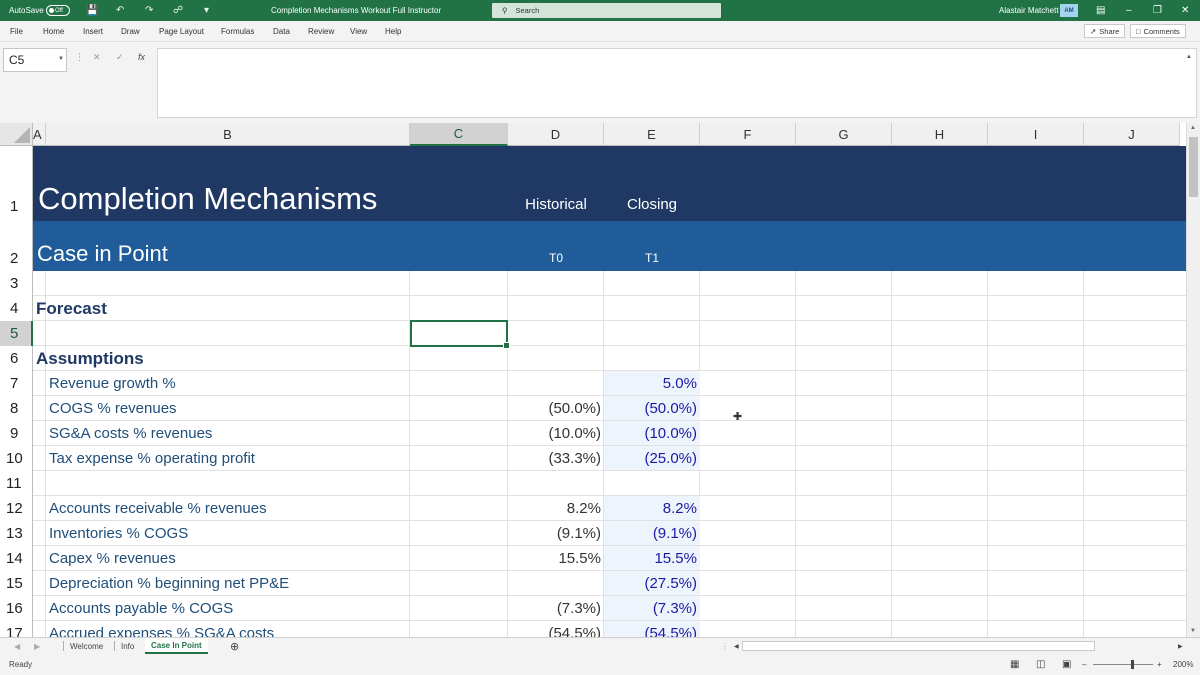  Describe the element at coordinates (652, 433) in the screenshot. I see `closing-value: (10.0%)` at that location.